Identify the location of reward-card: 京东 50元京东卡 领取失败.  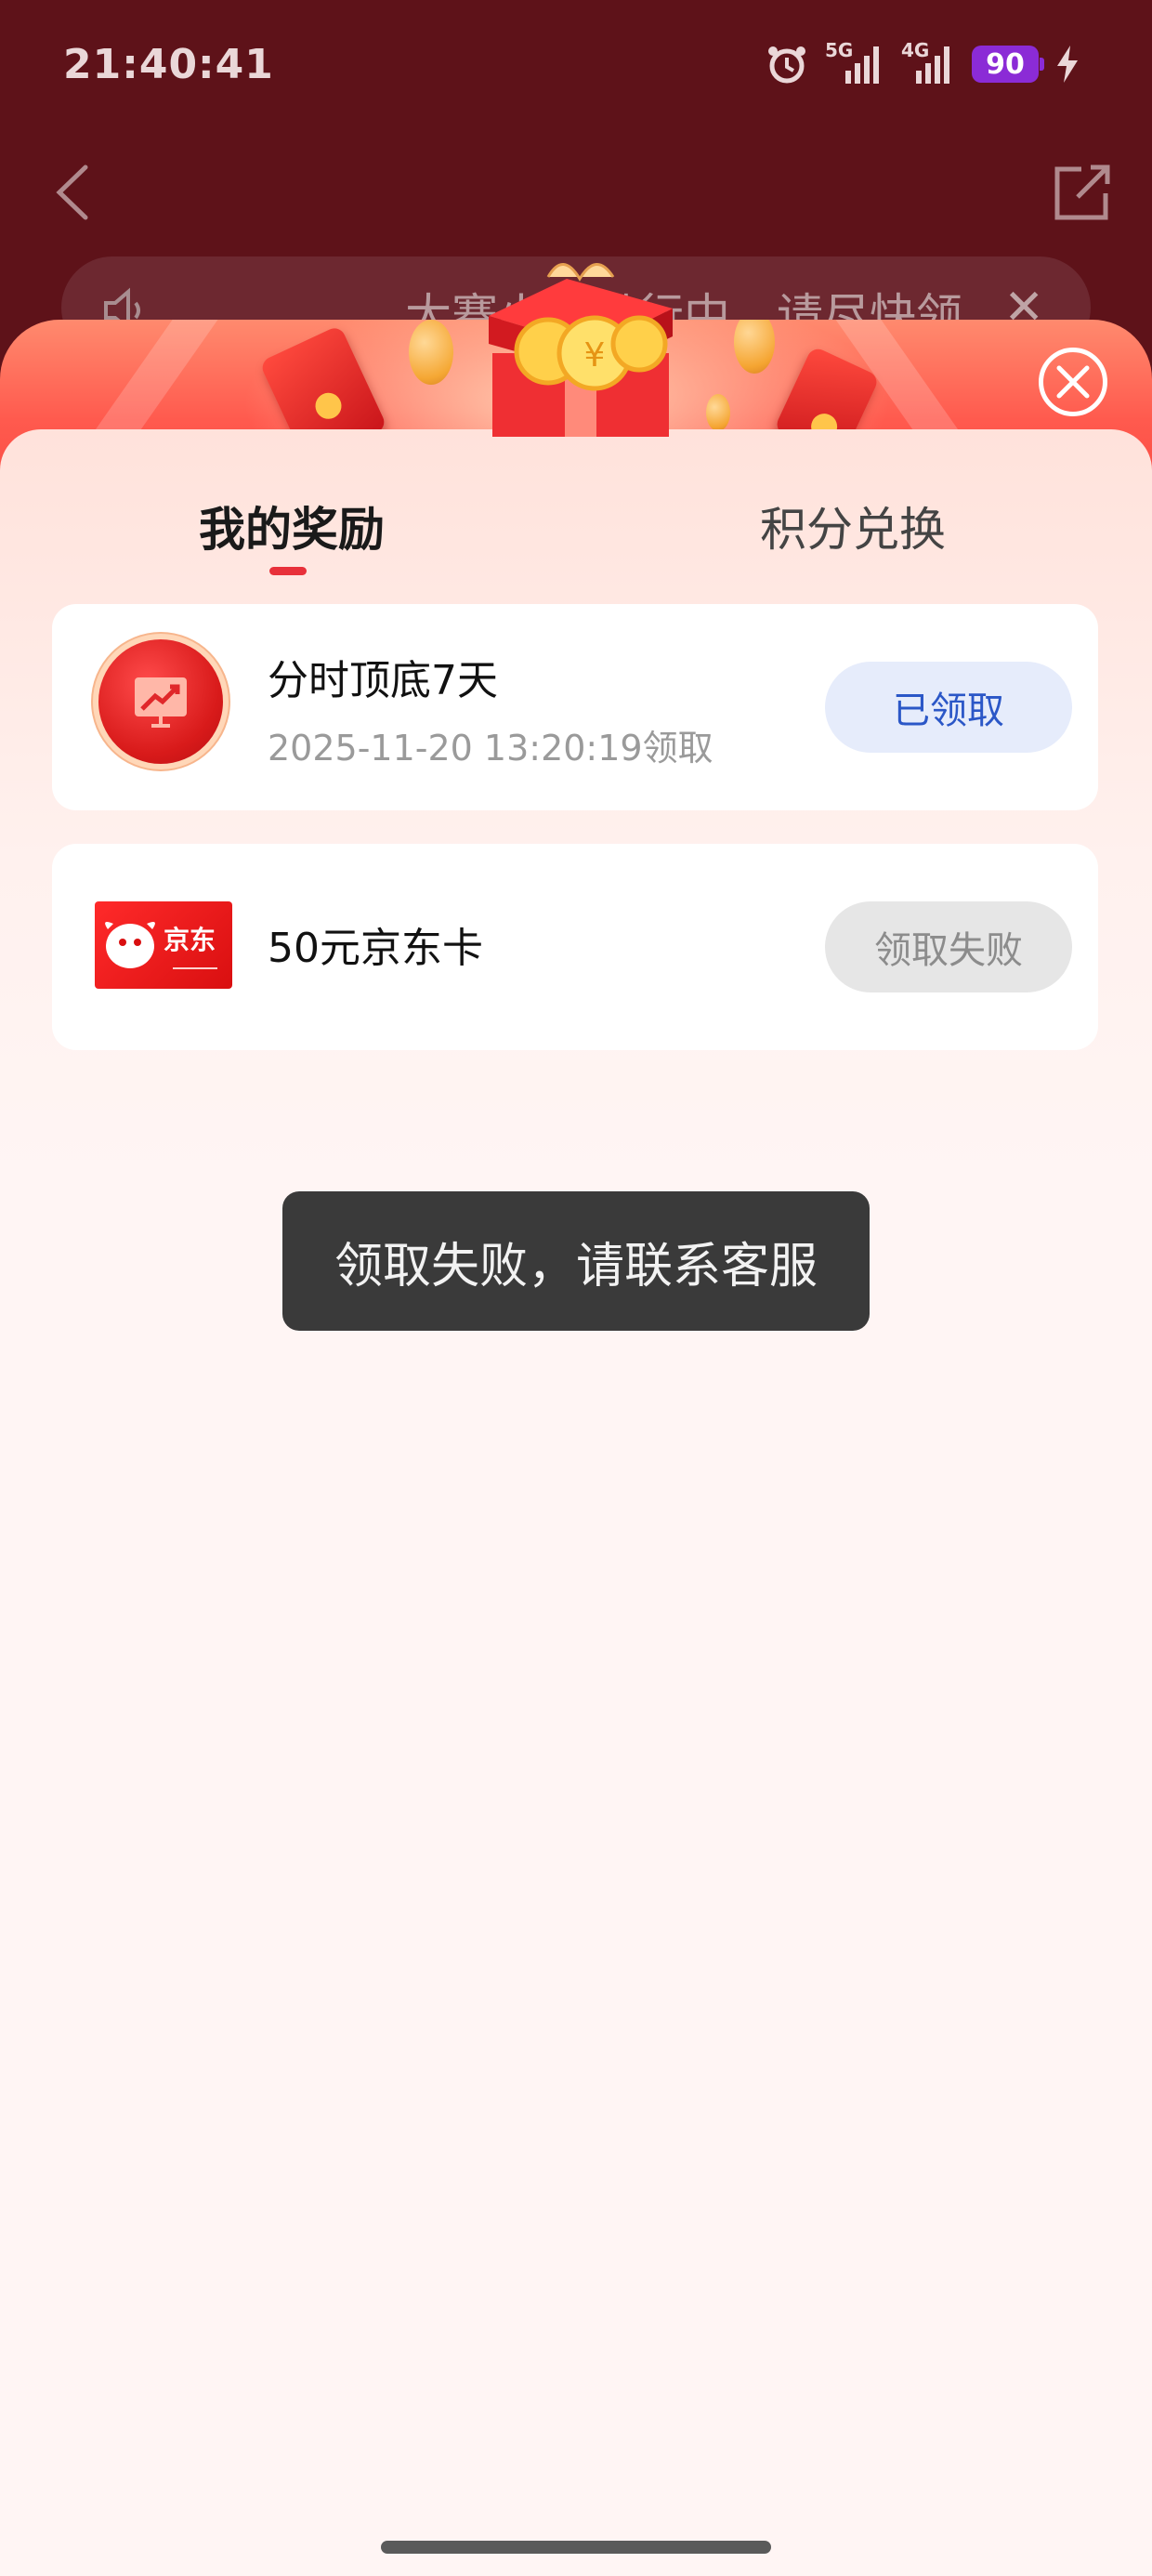
(575, 947).